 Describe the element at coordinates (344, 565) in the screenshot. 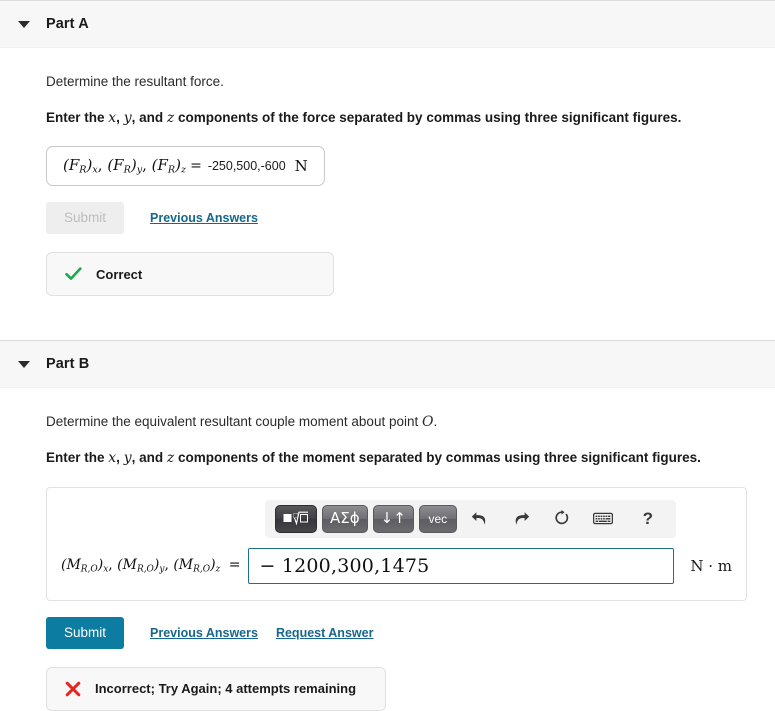

I see `part-b-answer-value: − 1200,300,1475` at that location.